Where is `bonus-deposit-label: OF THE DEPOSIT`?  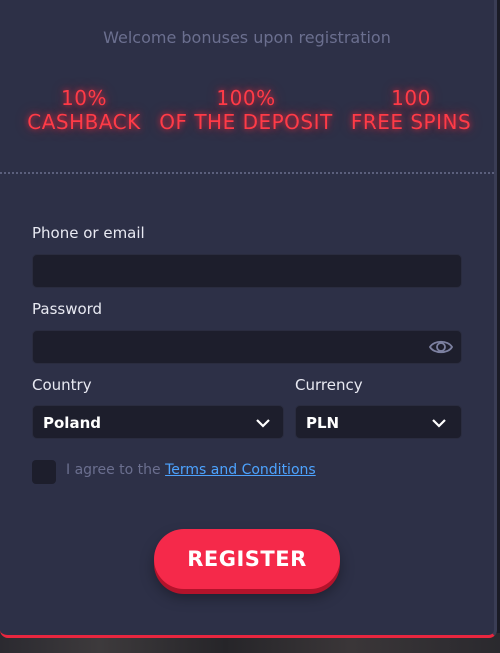 bonus-deposit-label: OF THE DEPOSIT is located at coordinates (246, 122).